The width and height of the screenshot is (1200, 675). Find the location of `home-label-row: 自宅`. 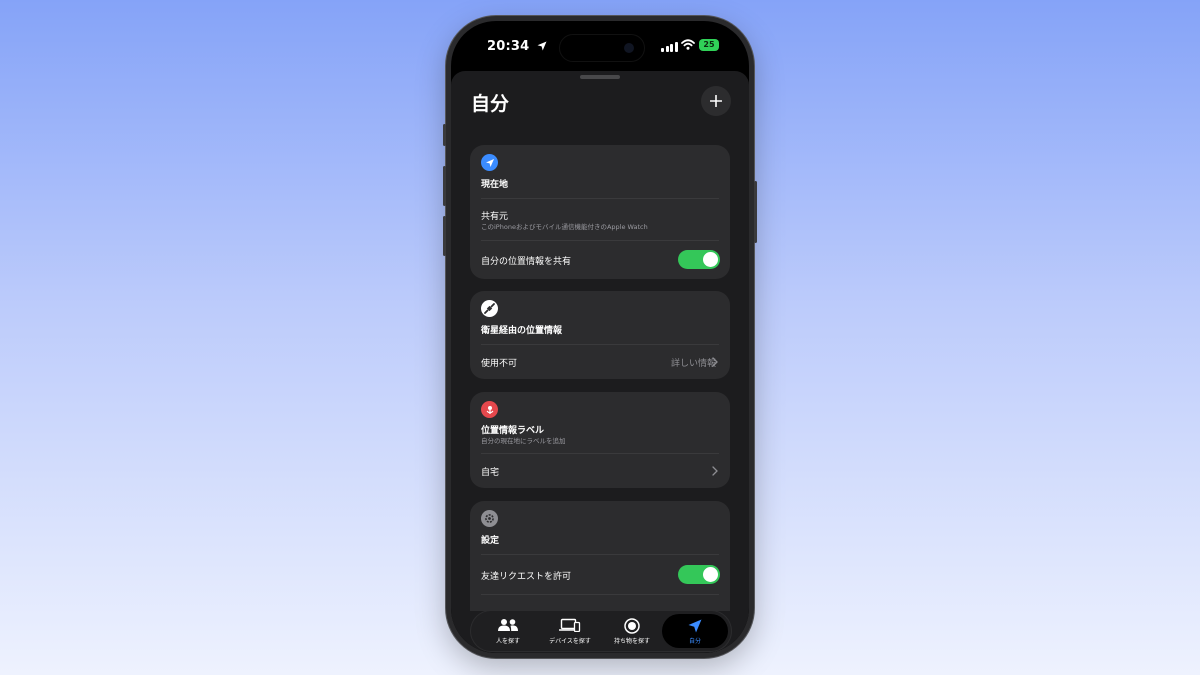

home-label-row: 自宅 is located at coordinates (490, 471).